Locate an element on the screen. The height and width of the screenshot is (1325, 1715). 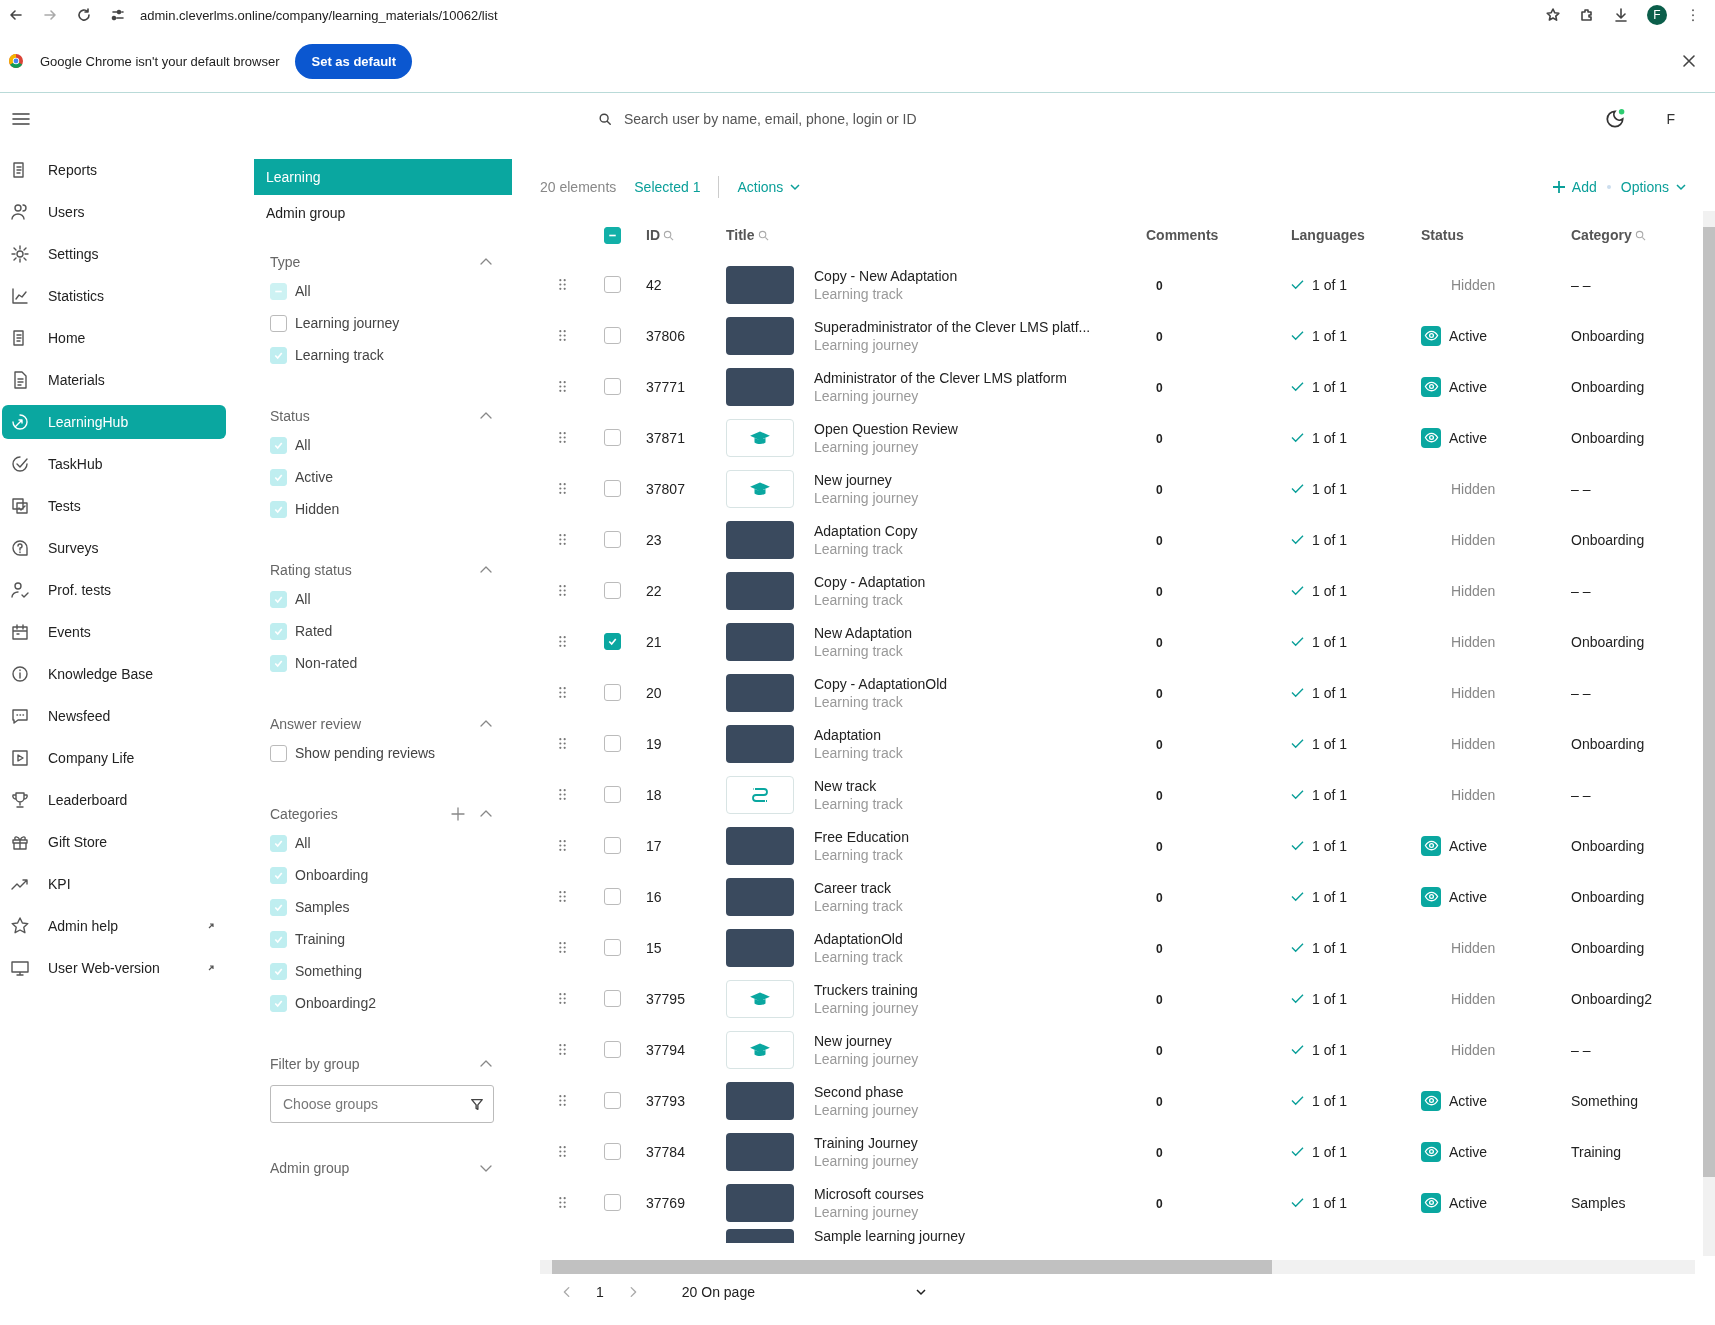
material-title: Adaptation Copy is located at coordinates (866, 530).